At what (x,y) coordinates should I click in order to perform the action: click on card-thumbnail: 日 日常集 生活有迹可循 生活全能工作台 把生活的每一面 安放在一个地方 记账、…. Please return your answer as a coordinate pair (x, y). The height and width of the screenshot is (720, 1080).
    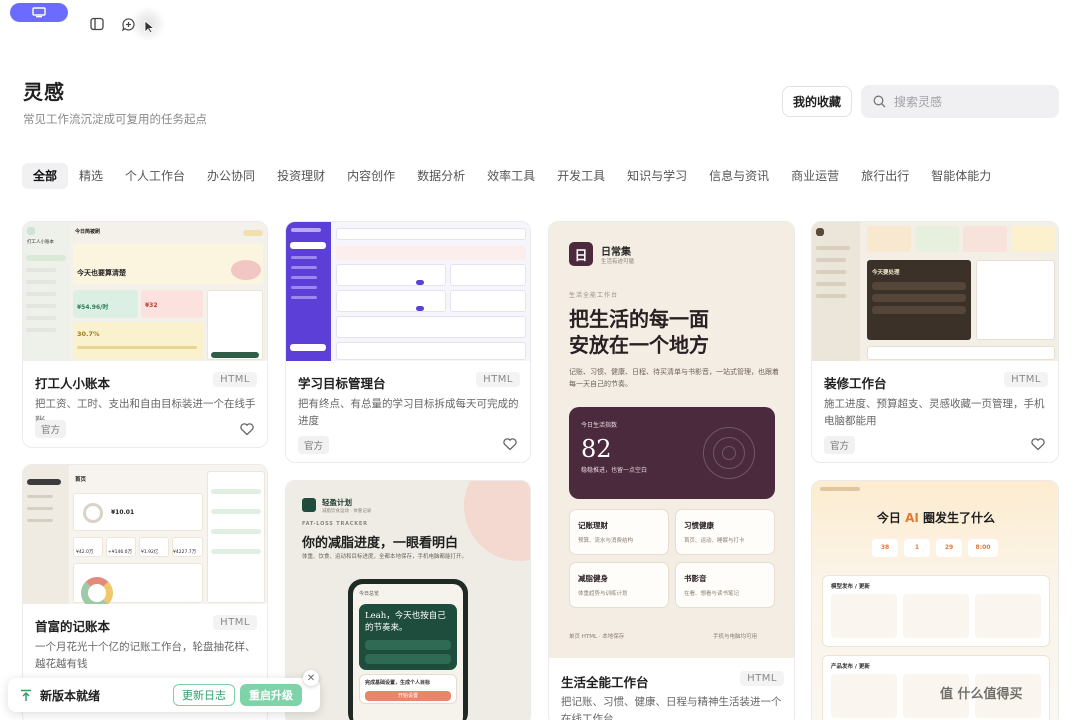
    Looking at the image, I should click on (671, 440).